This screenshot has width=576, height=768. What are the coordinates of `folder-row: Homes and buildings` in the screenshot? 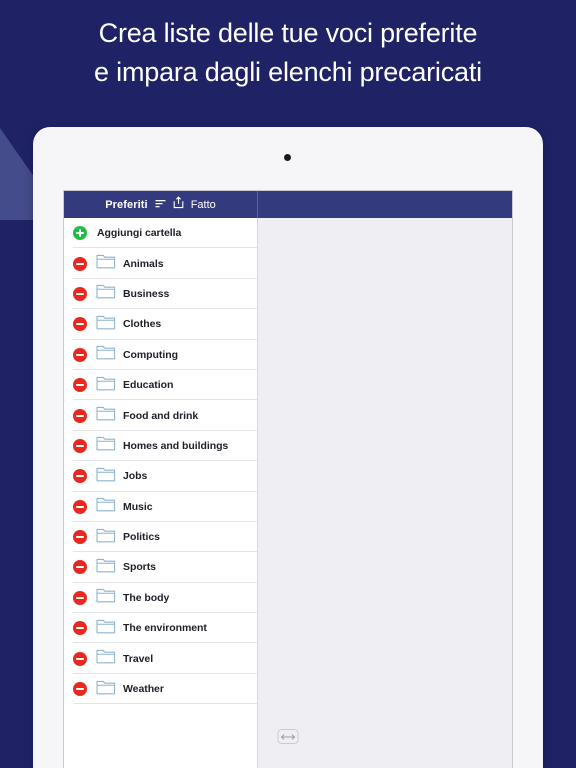 It's located at (160, 446).